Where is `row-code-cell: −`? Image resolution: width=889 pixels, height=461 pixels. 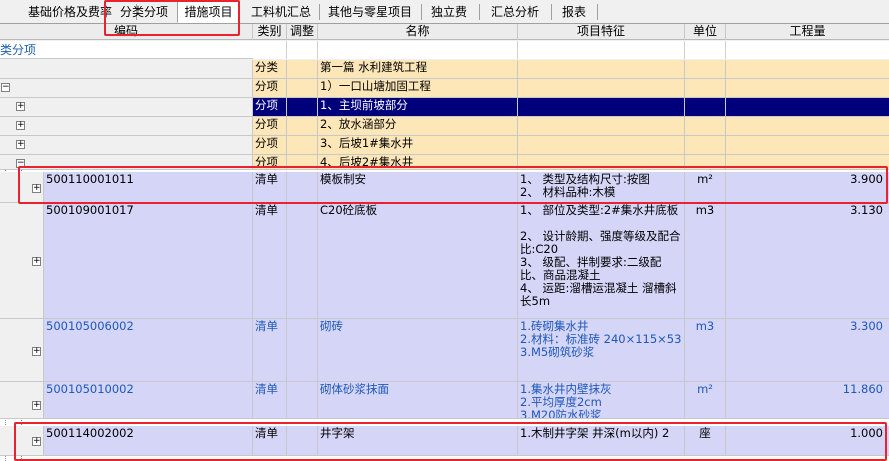 row-code-cell: − is located at coordinates (126, 162).